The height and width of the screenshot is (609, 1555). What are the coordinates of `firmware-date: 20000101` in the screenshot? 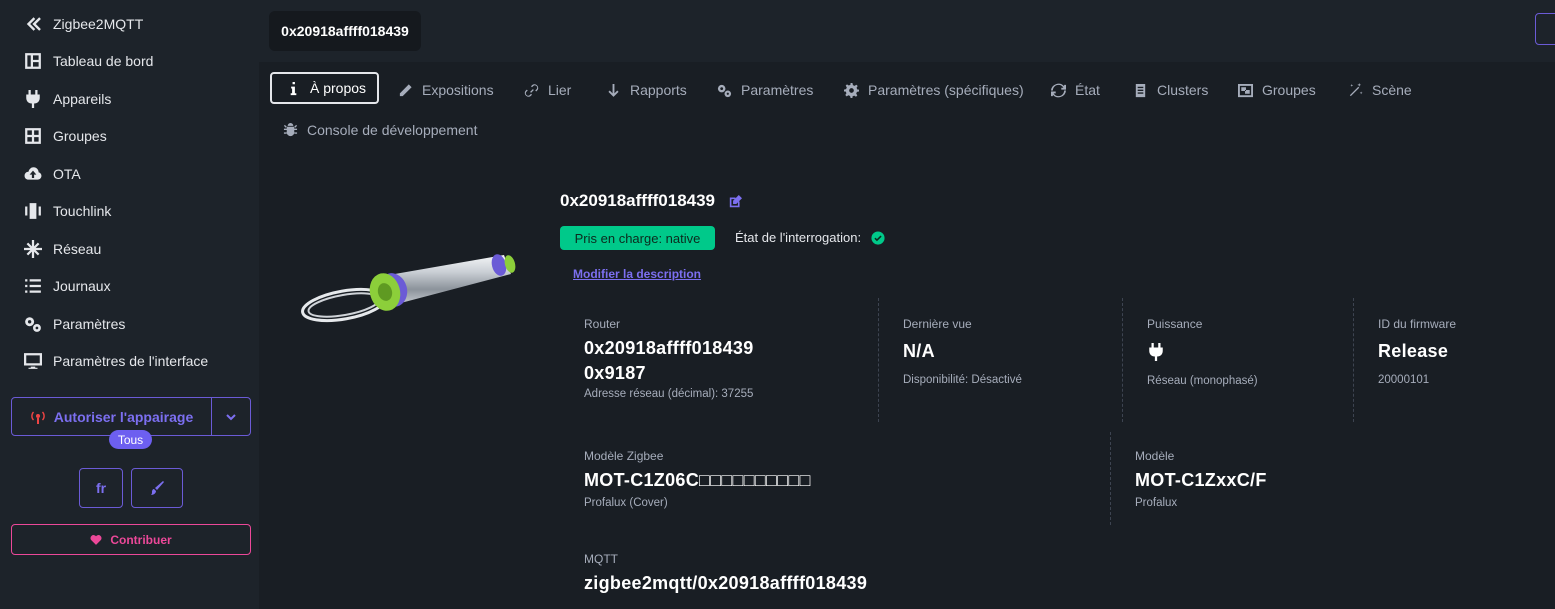 It's located at (1404, 380).